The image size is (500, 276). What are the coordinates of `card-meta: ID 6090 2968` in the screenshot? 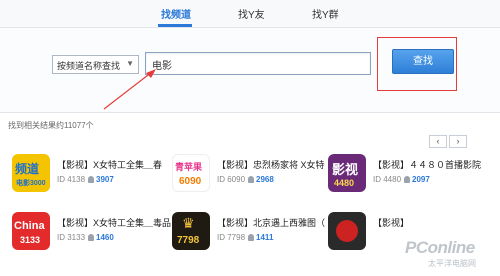 It's located at (245, 179).